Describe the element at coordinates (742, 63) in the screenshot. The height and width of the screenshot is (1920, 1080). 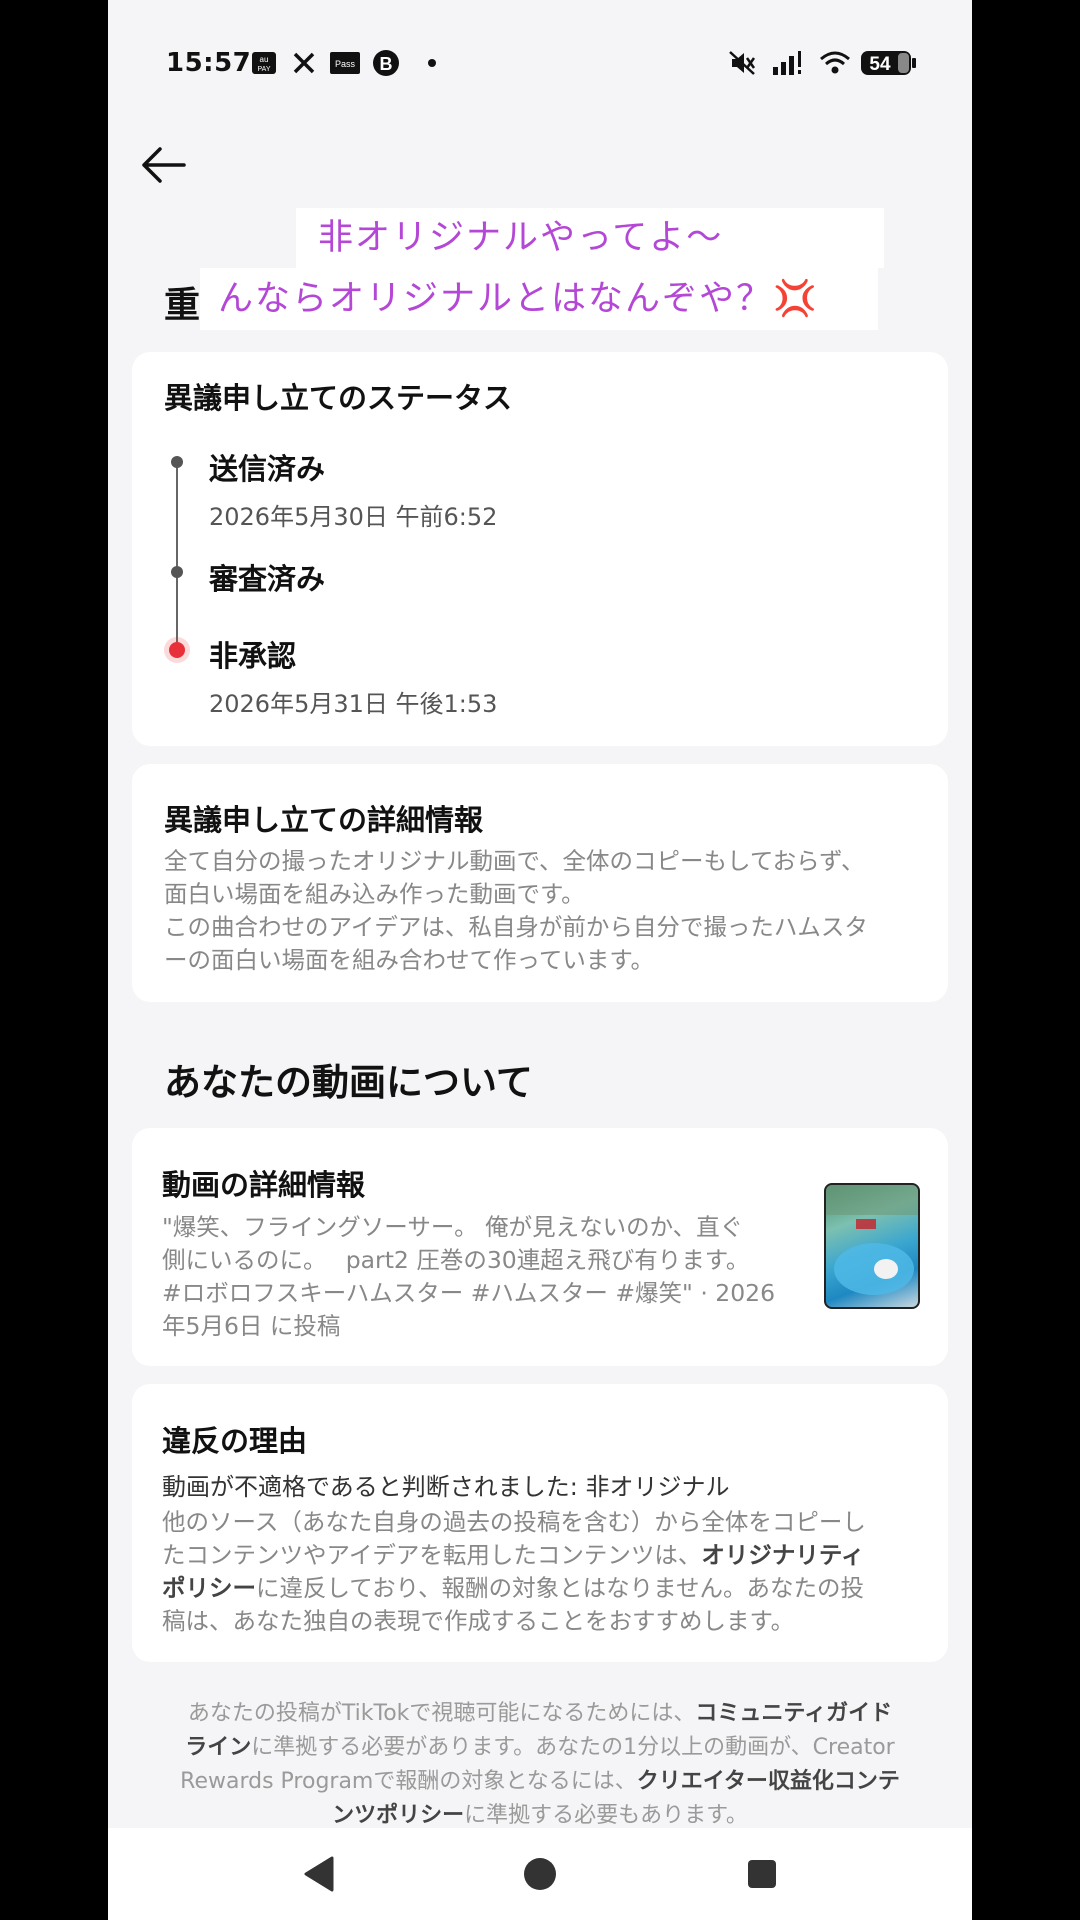
I see `mute-icon` at that location.